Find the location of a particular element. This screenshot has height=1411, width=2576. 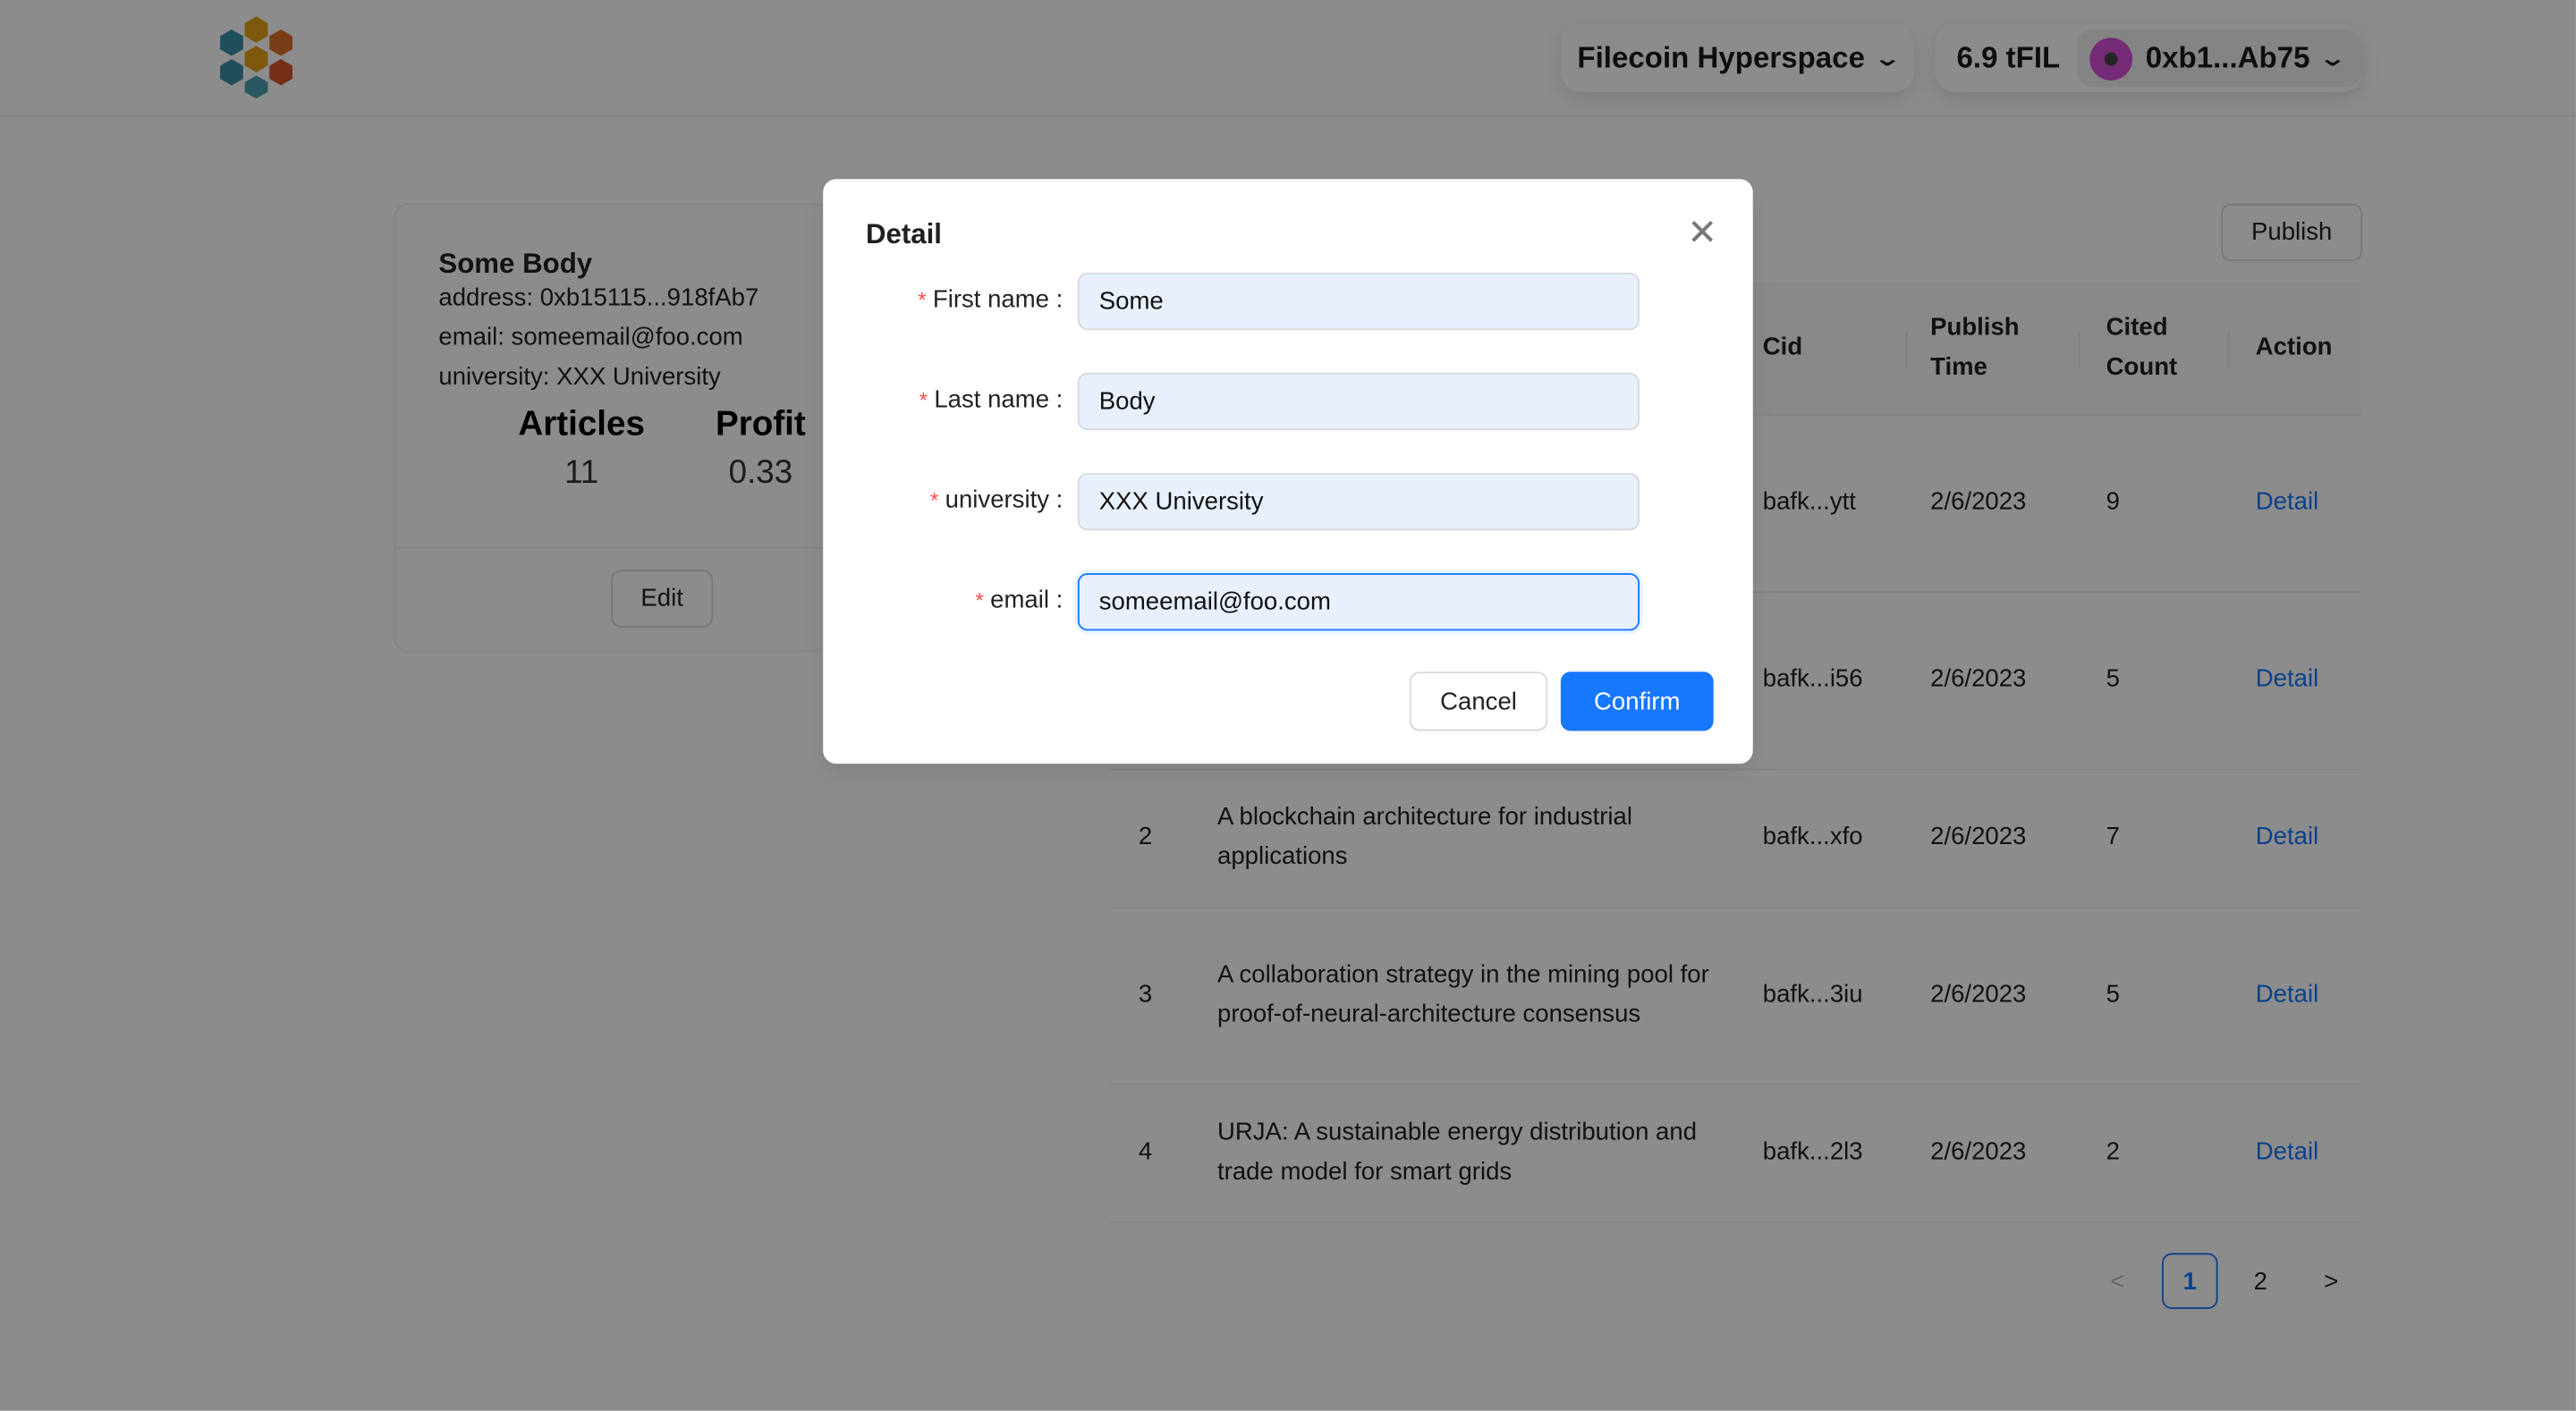

field-label: * email : is located at coordinates (1019, 600).